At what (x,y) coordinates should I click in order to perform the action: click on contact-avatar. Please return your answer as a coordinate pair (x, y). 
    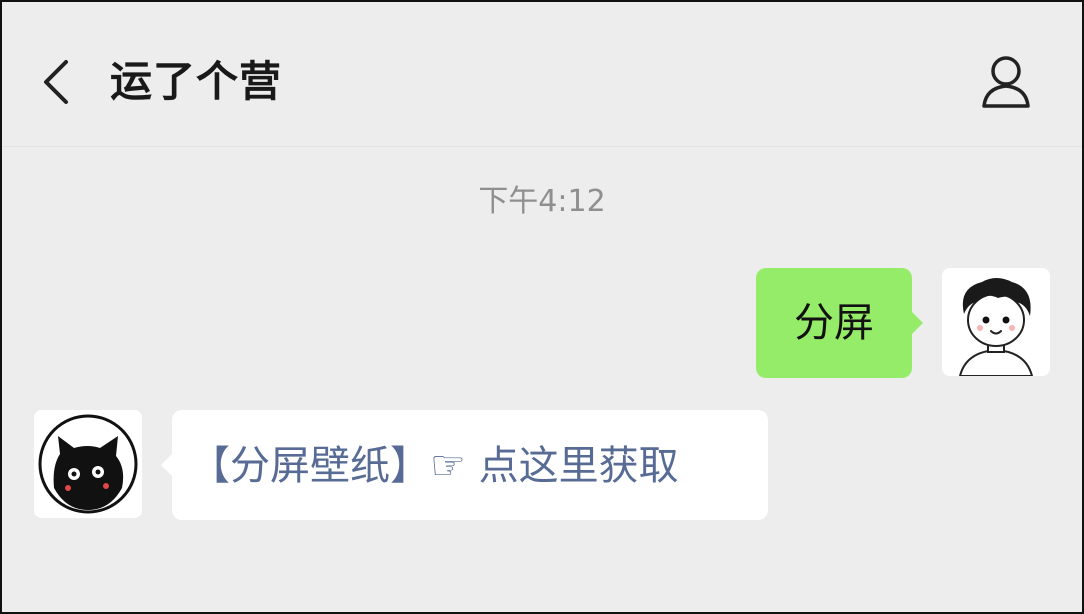
    Looking at the image, I should click on (88, 464).